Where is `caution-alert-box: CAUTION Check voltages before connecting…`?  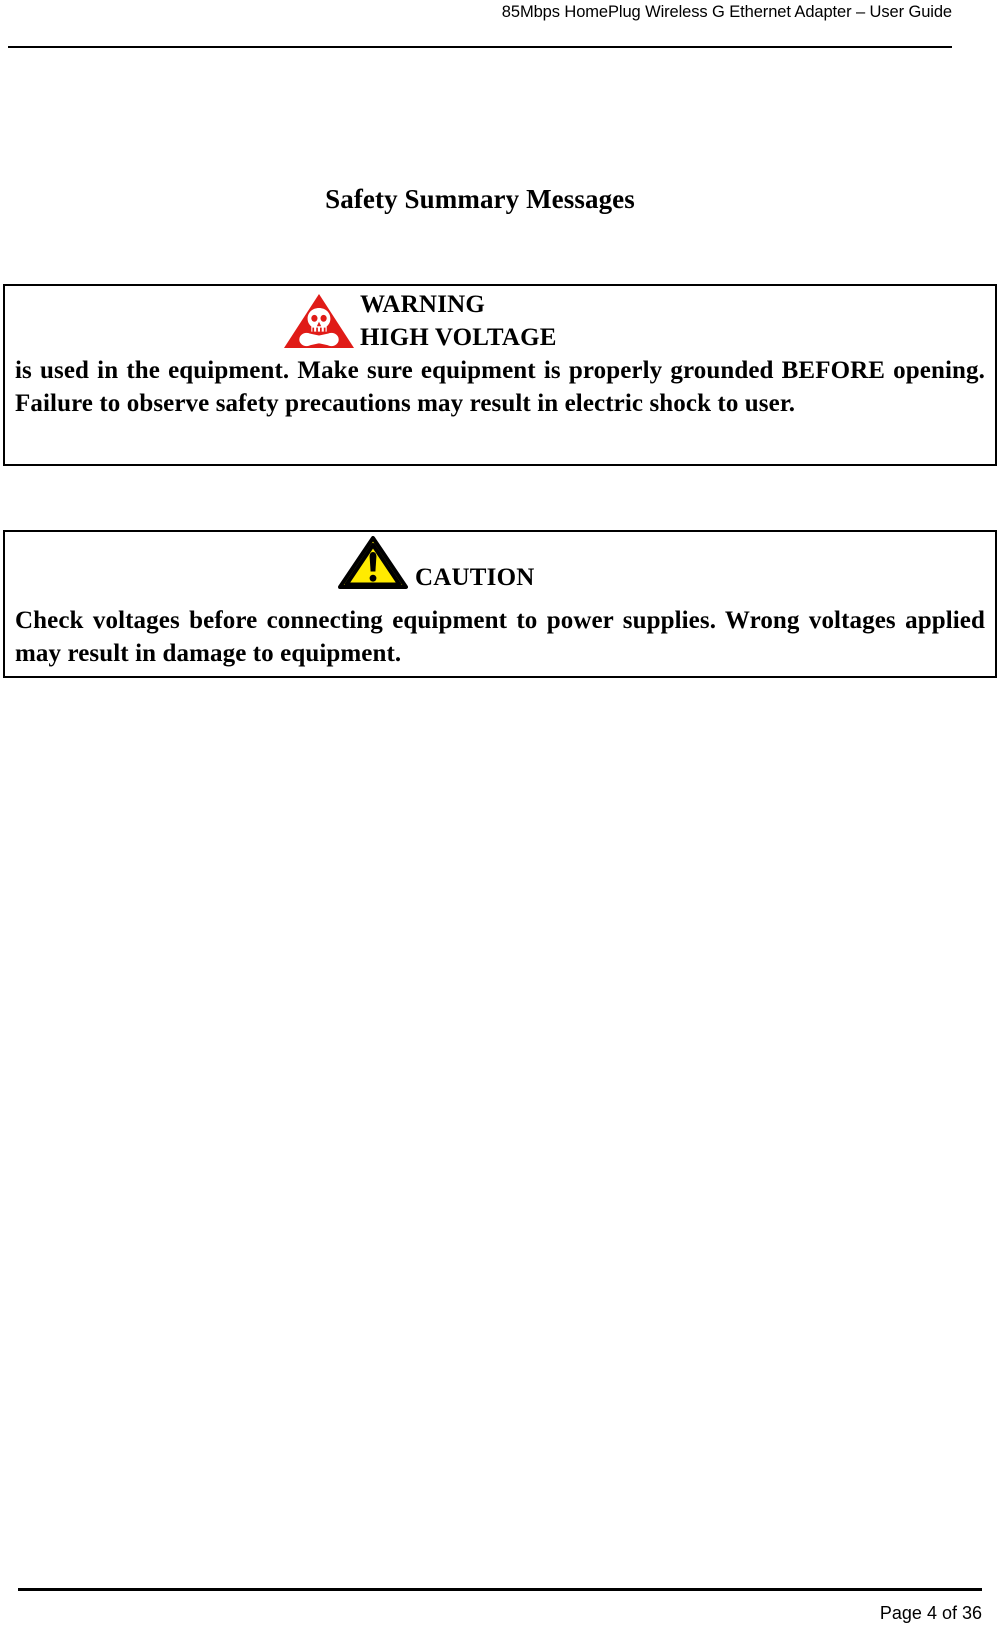
caution-alert-box: CAUTION Check voltages before connecting… is located at coordinates (500, 604).